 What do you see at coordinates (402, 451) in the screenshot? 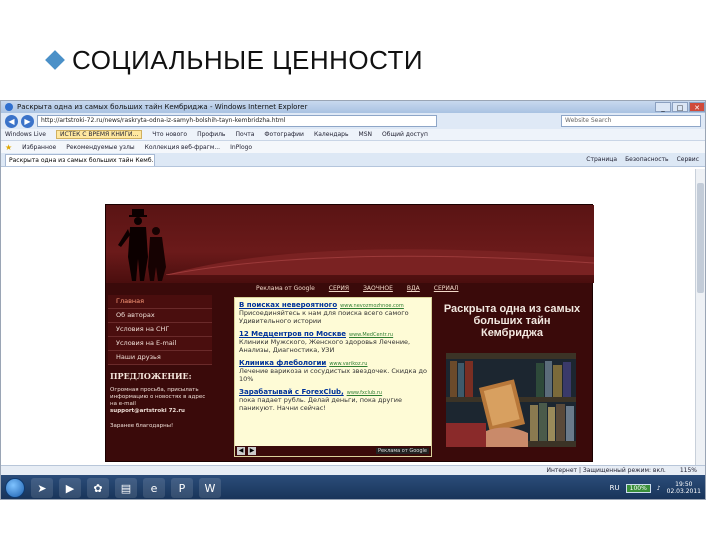
I see `ads-by-google-badge: Реклама от Google` at bounding box center [402, 451].